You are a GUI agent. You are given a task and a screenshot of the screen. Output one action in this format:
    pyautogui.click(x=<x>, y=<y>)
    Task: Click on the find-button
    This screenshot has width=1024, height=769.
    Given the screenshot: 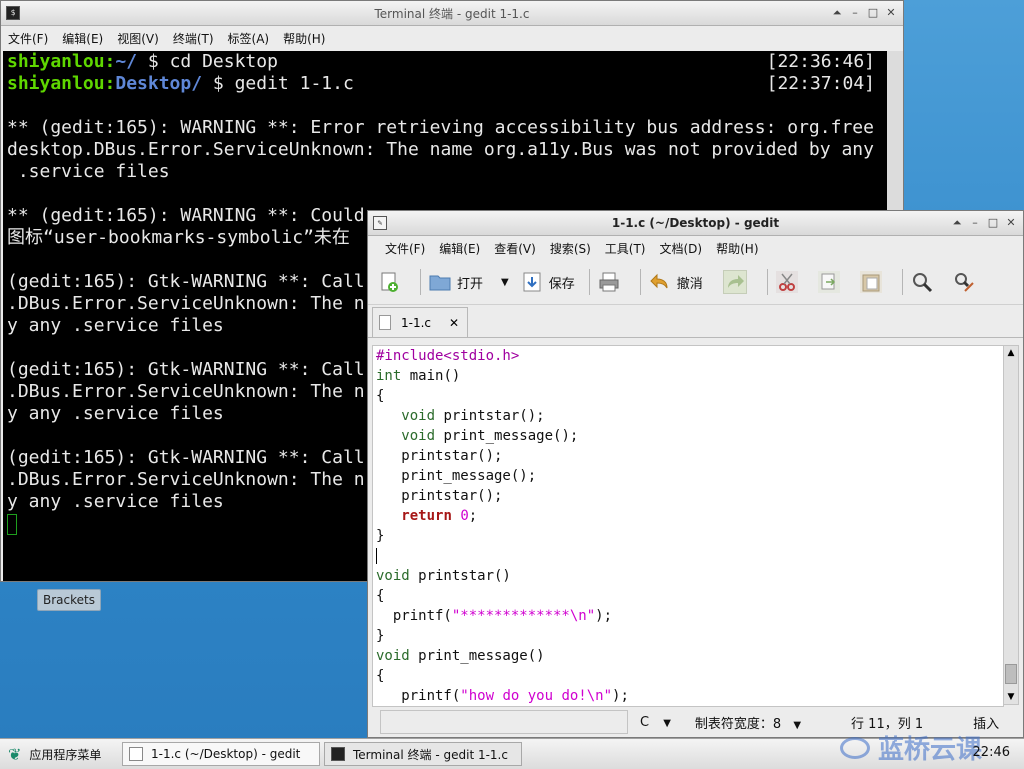 What is the action you would take?
    pyautogui.click(x=925, y=282)
    